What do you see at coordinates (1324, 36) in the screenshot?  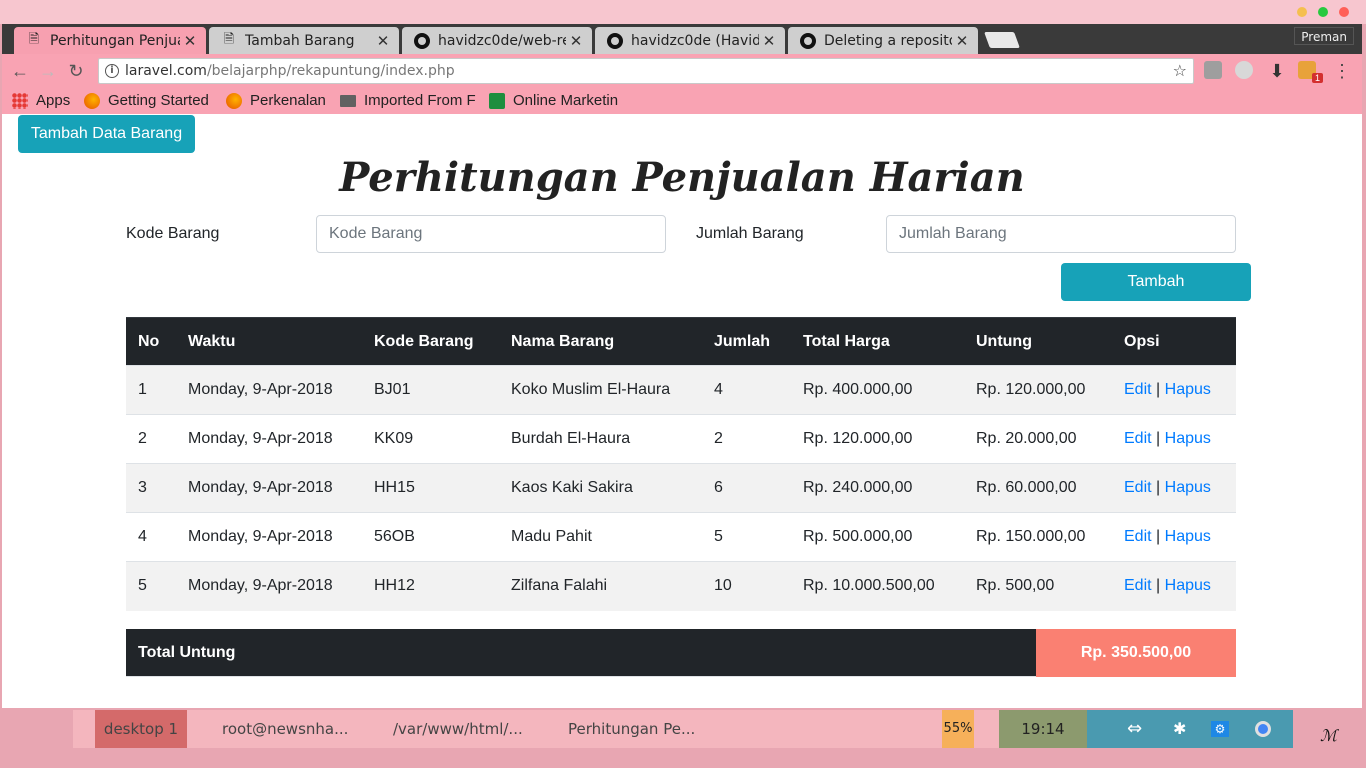 I see `profile-button: Preman` at bounding box center [1324, 36].